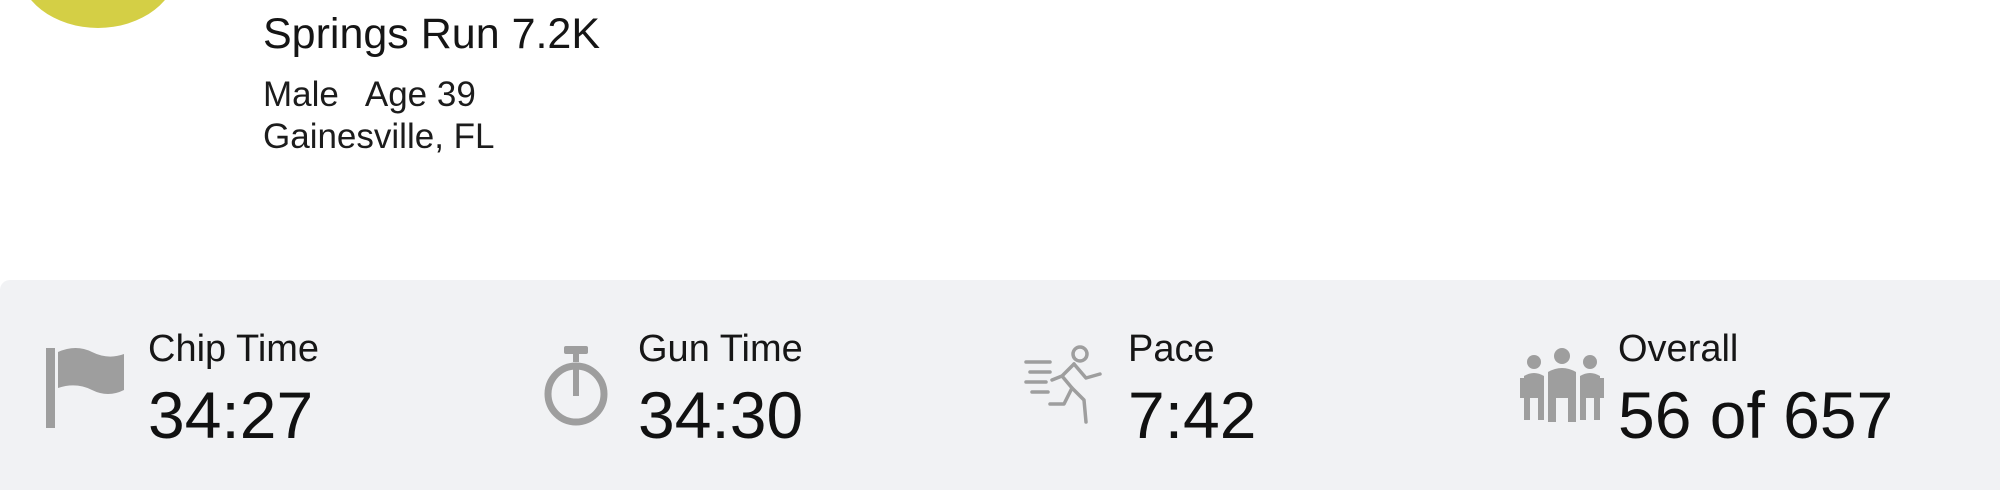 Image resolution: width=2000 pixels, height=490 pixels. What do you see at coordinates (721, 415) in the screenshot?
I see `gun-time-value: 34:30` at bounding box center [721, 415].